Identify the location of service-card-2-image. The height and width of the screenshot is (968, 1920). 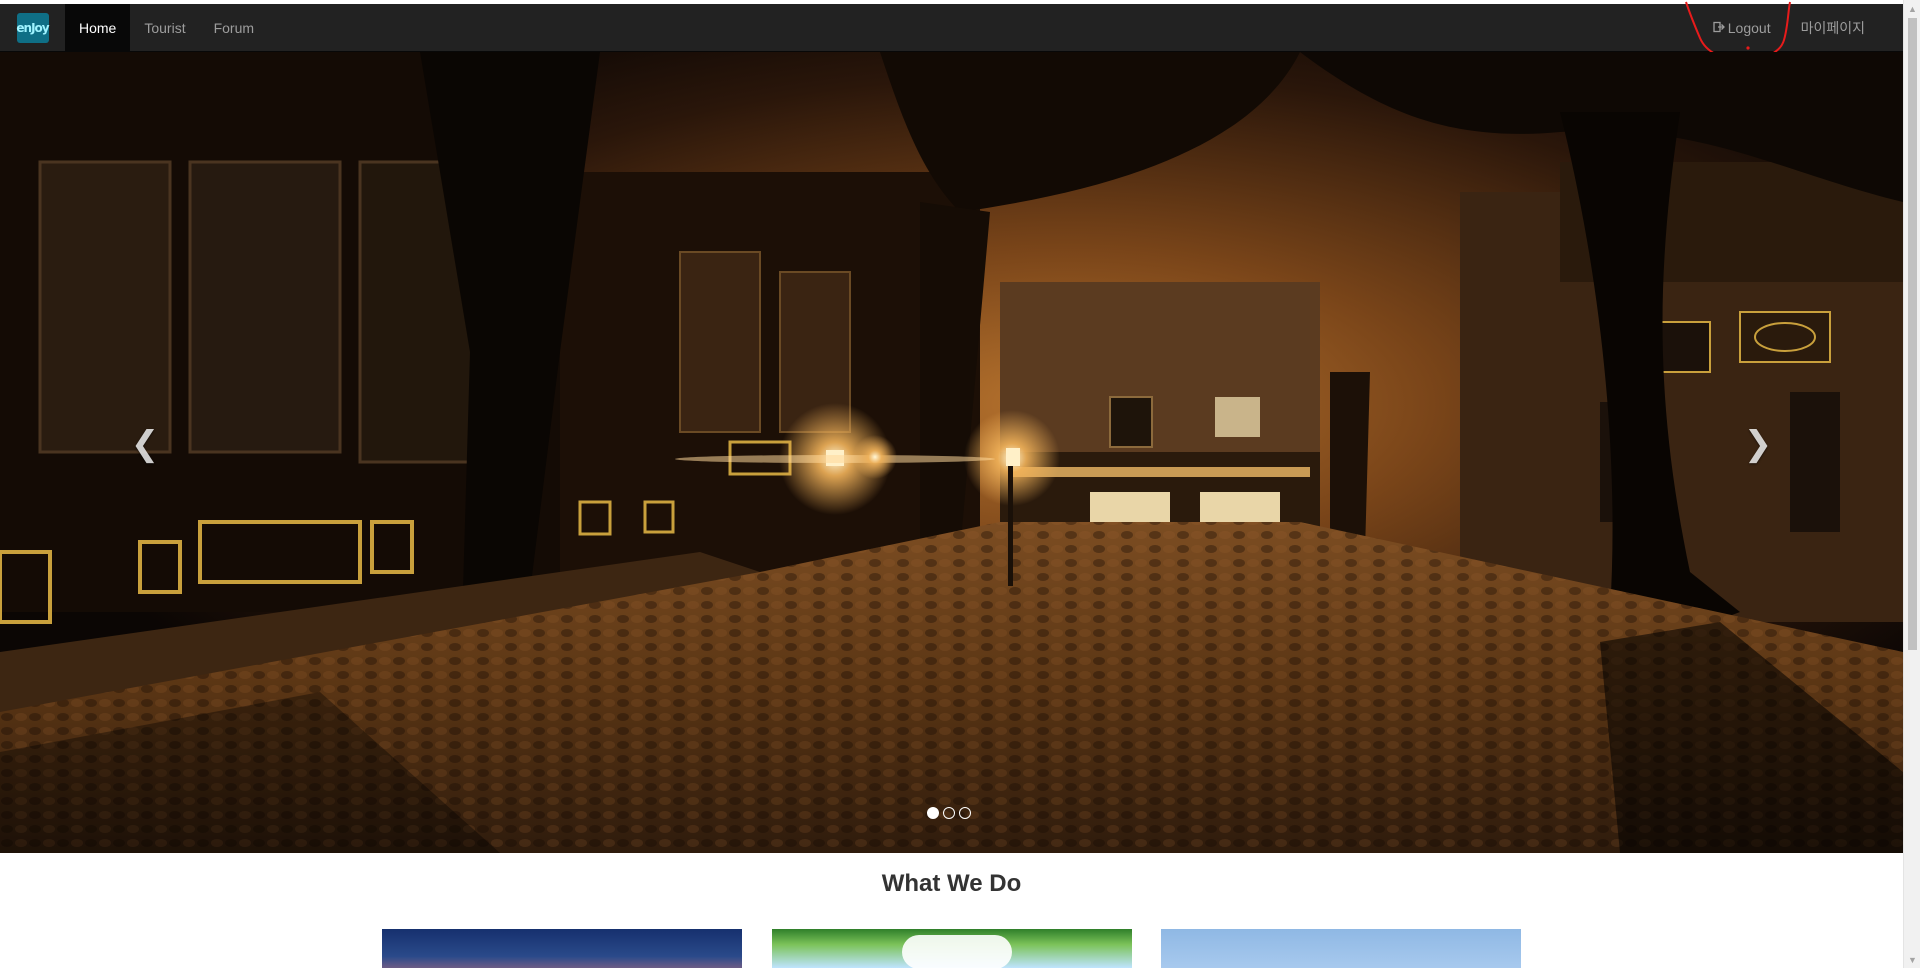
(952, 948).